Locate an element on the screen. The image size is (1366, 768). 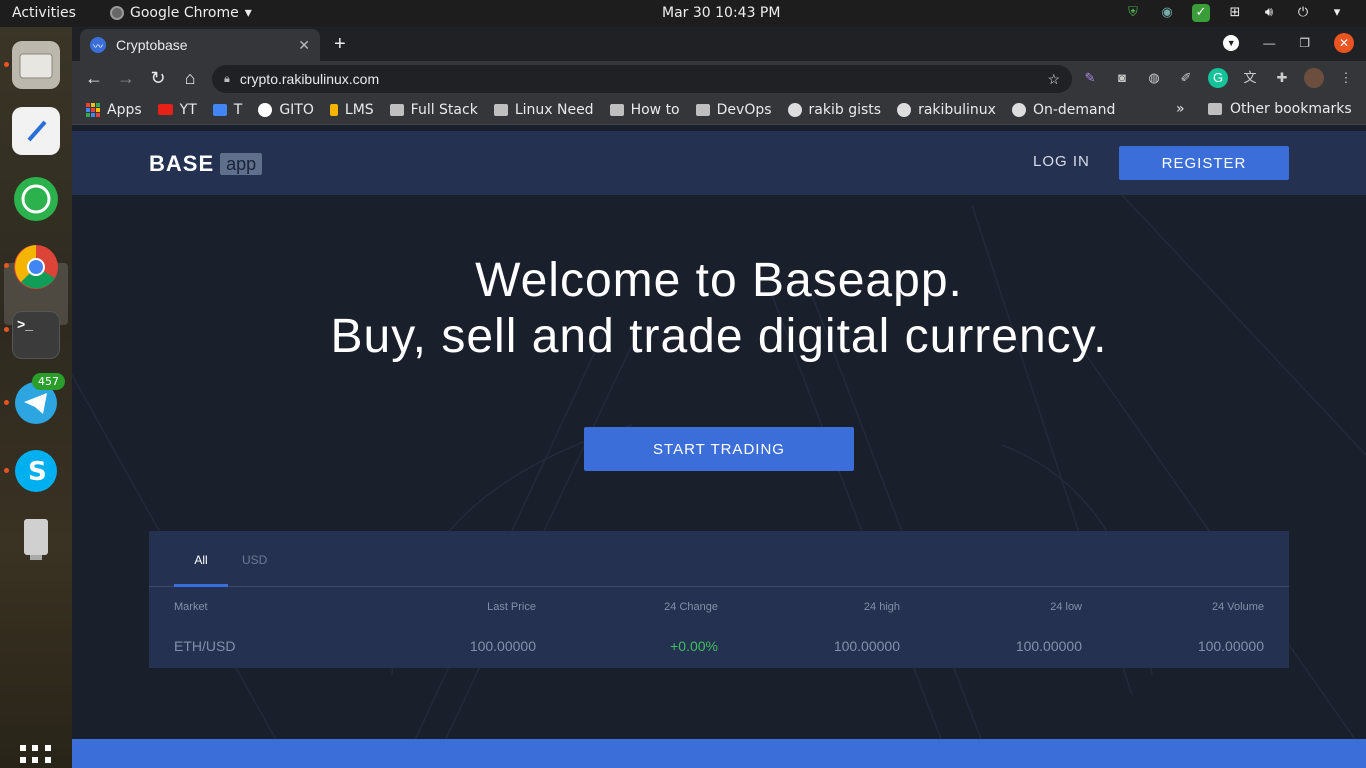
dock: >_ 457 S is located at coordinates (36, 397).